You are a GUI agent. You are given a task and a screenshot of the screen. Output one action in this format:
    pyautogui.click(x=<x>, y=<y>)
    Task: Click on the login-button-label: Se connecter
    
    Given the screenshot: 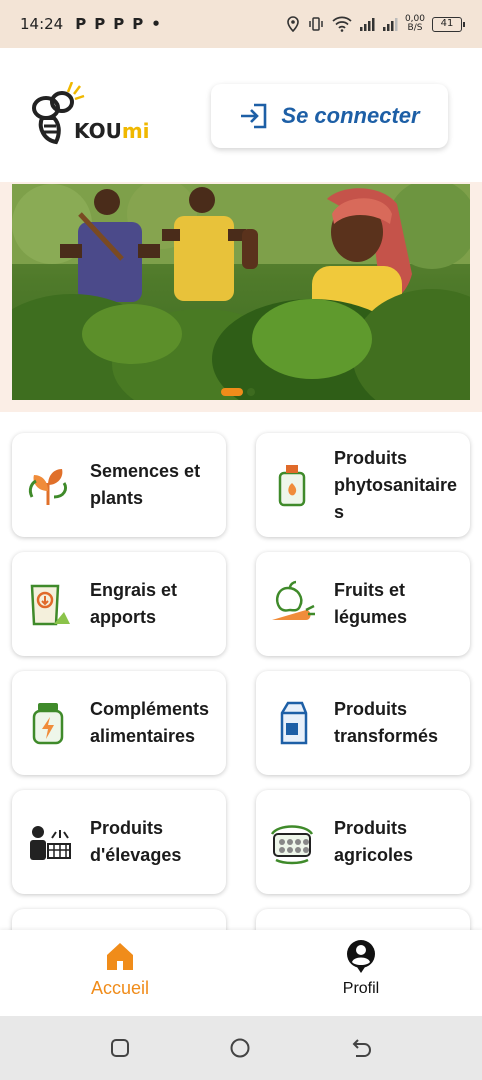 What is the action you would take?
    pyautogui.click(x=350, y=115)
    